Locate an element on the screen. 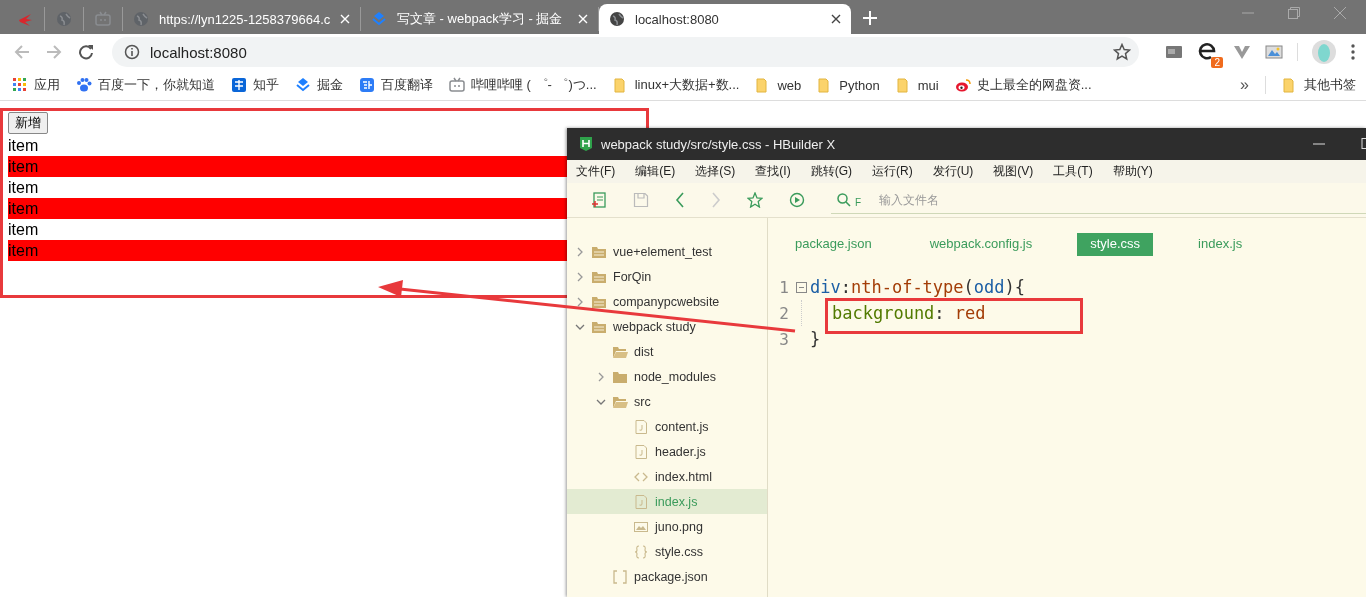 The height and width of the screenshot is (597, 1366). code-line: background: red is located at coordinates (909, 313).